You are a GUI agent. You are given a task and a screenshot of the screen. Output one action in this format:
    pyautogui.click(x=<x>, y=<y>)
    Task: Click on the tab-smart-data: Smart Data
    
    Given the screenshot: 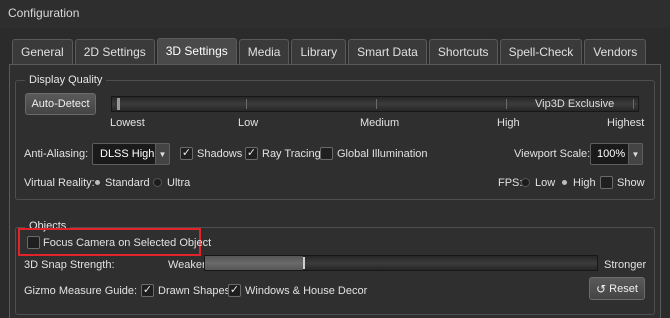 What is the action you would take?
    pyautogui.click(x=387, y=51)
    